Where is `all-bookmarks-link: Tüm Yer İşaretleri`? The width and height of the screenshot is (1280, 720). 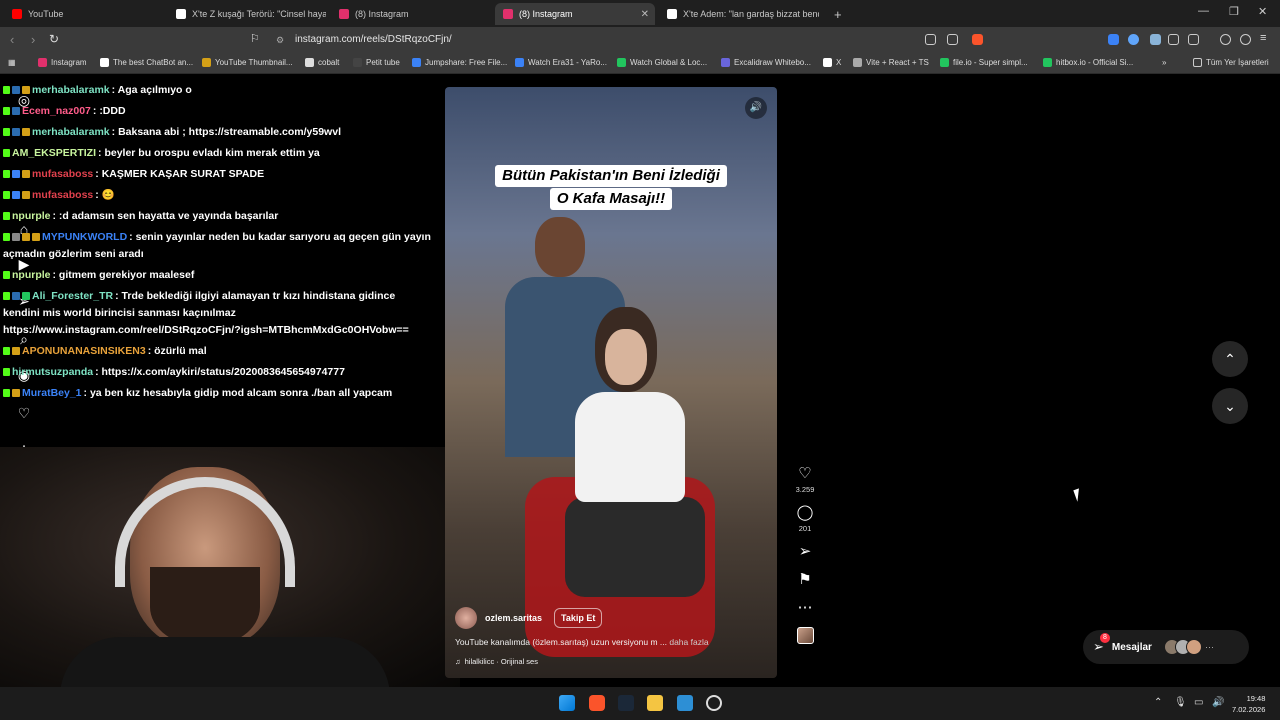
all-bookmarks-link: Tüm Yer İşaretleri is located at coordinates (1231, 62).